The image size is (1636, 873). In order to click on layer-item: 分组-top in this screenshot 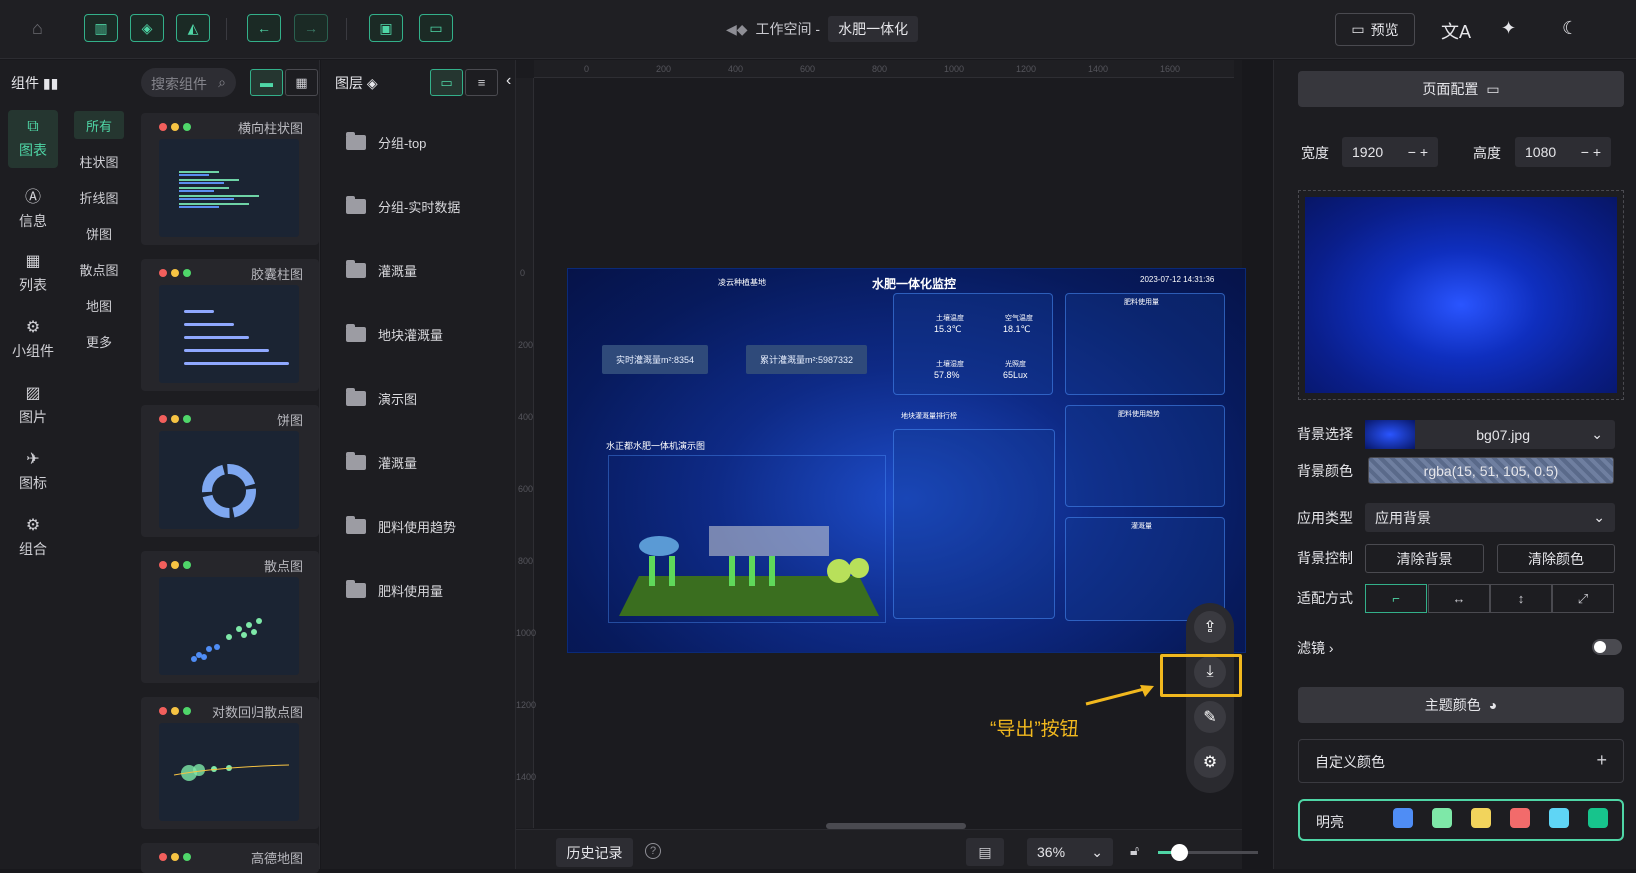, I will do `click(386, 142)`.